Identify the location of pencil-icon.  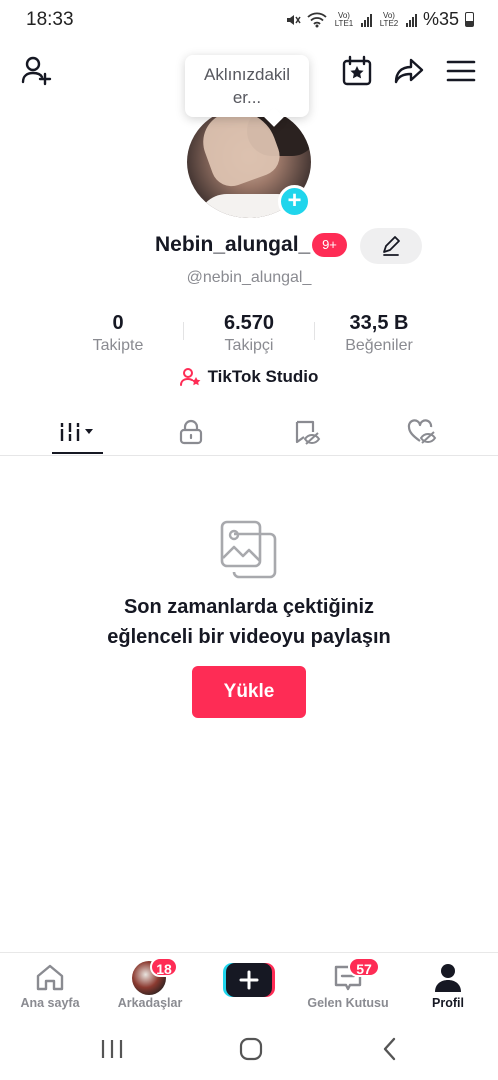
(391, 246).